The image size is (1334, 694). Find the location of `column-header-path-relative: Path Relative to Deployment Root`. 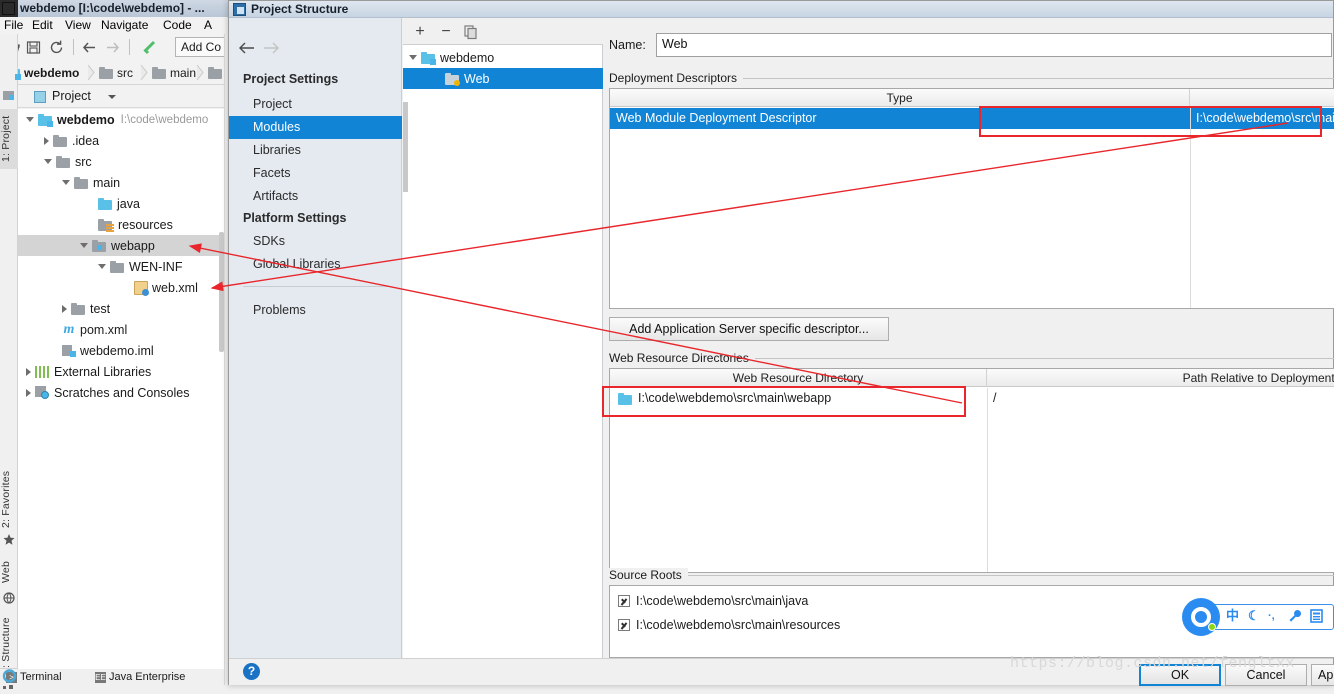

column-header-path-relative: Path Relative to Deployment Root is located at coordinates (1160, 378).